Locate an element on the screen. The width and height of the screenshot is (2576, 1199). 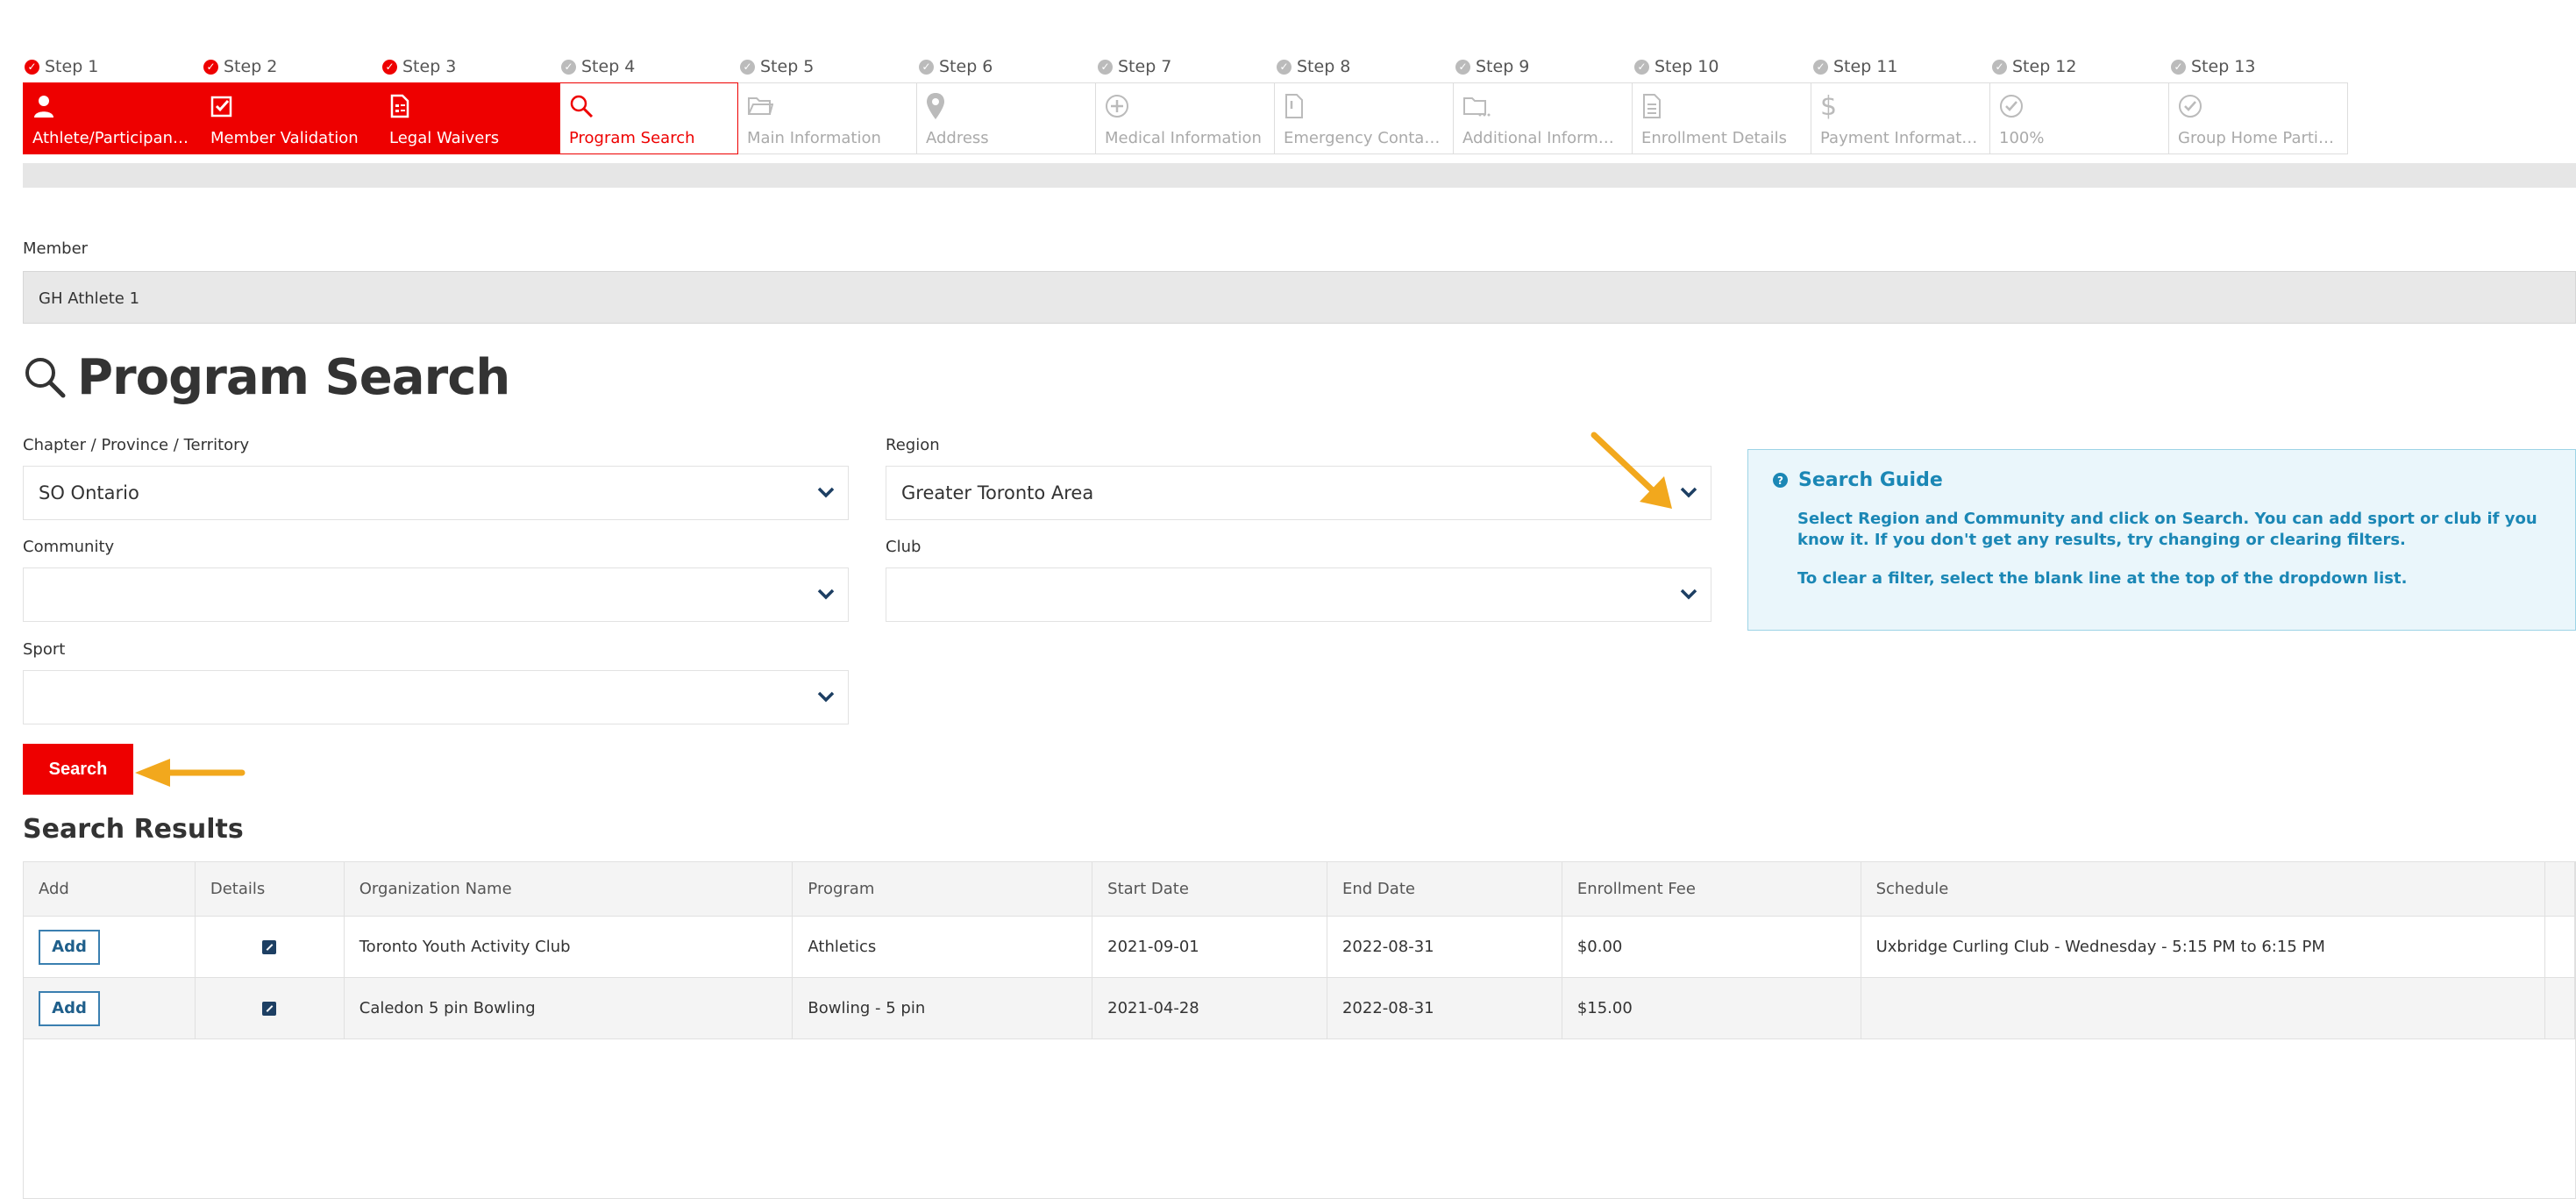
search-guide-title: Search Guide is located at coordinates (1870, 480).